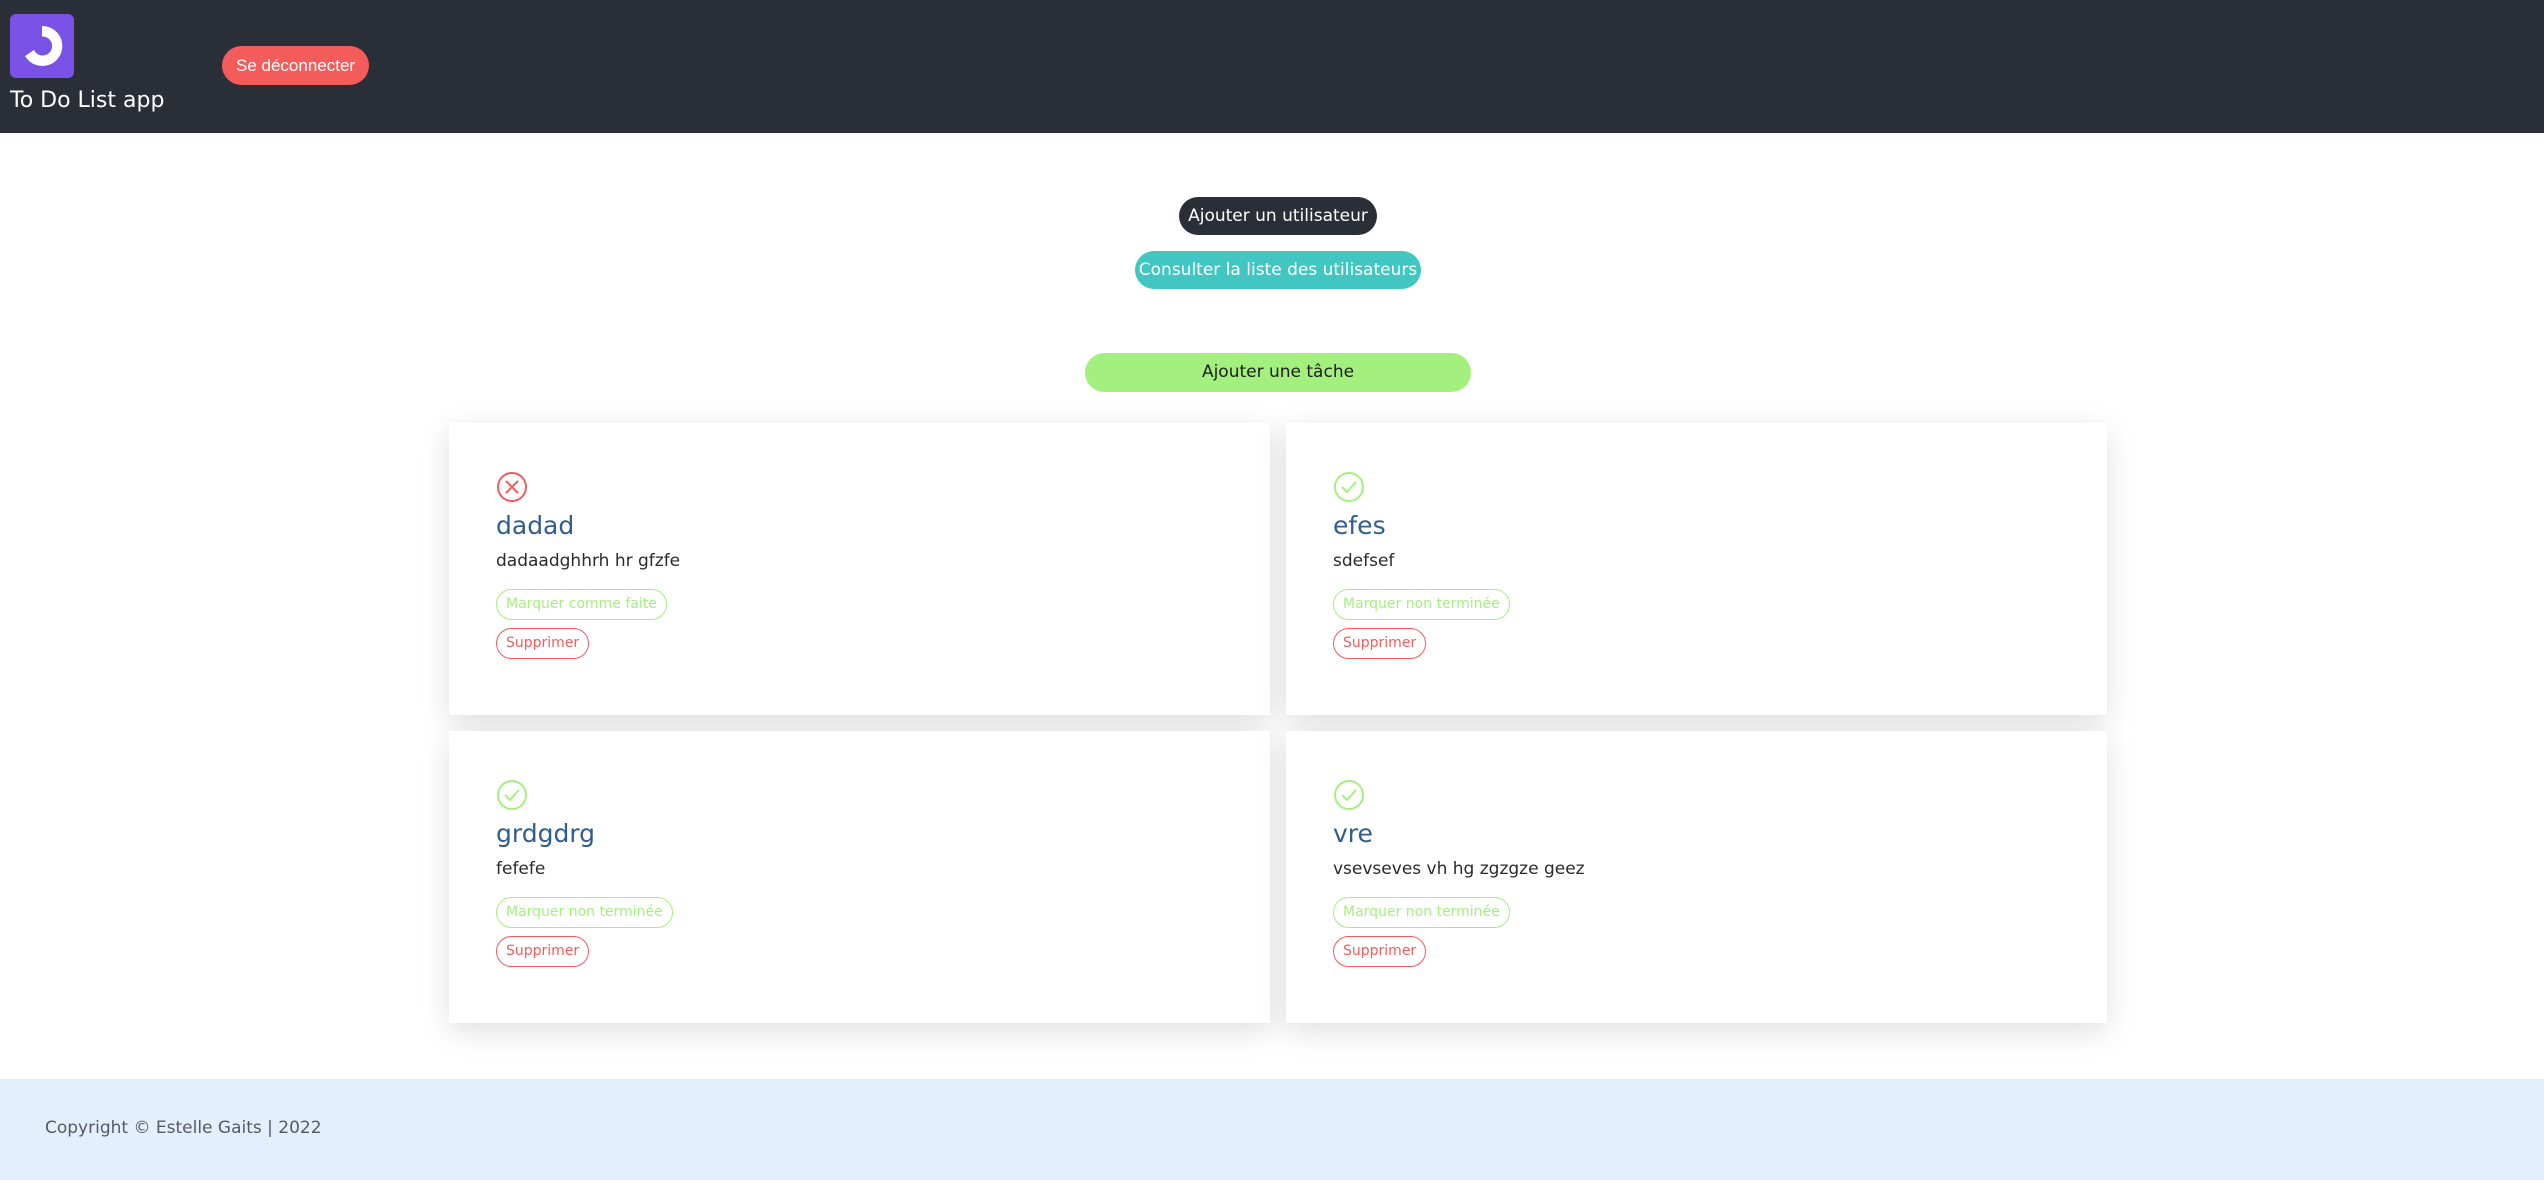  Describe the element at coordinates (535, 525) in the screenshot. I see `task-title: dadad` at that location.